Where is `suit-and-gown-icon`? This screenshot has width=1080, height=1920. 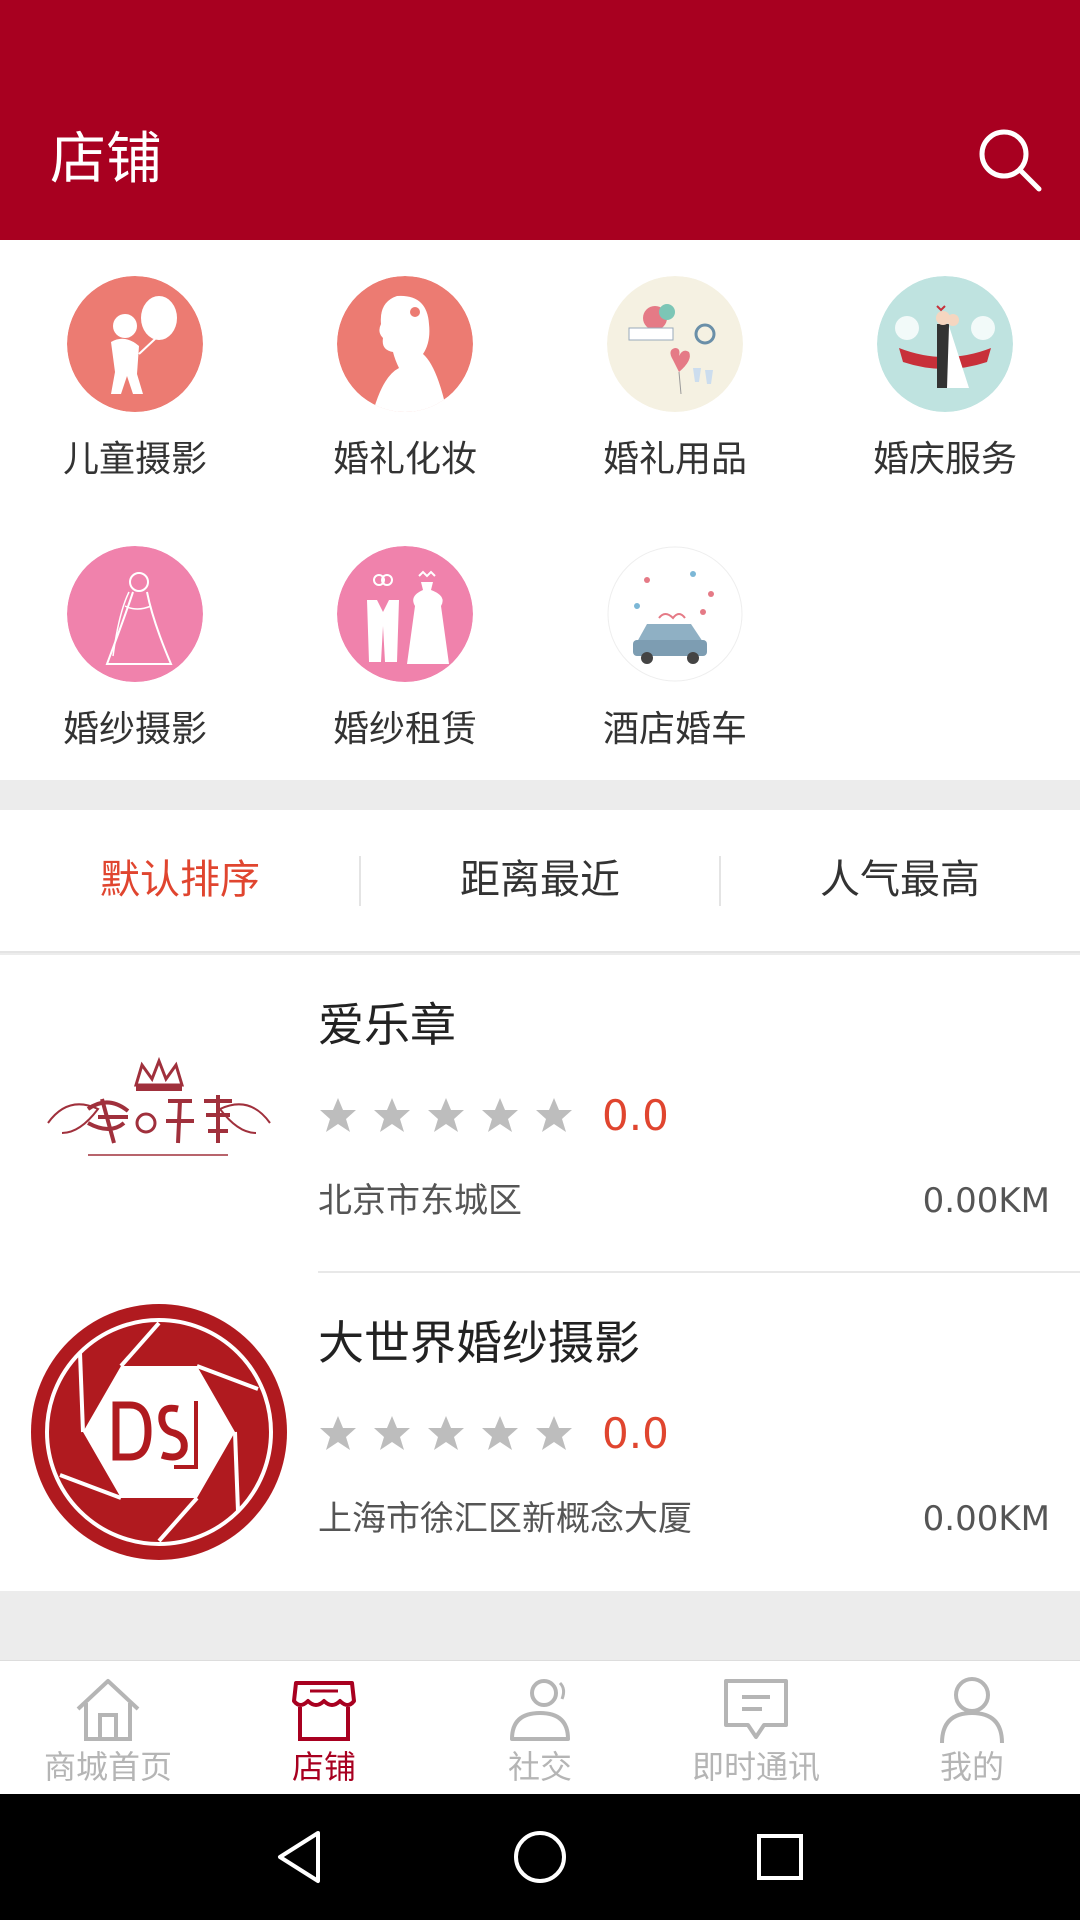 suit-and-gown-icon is located at coordinates (405, 614).